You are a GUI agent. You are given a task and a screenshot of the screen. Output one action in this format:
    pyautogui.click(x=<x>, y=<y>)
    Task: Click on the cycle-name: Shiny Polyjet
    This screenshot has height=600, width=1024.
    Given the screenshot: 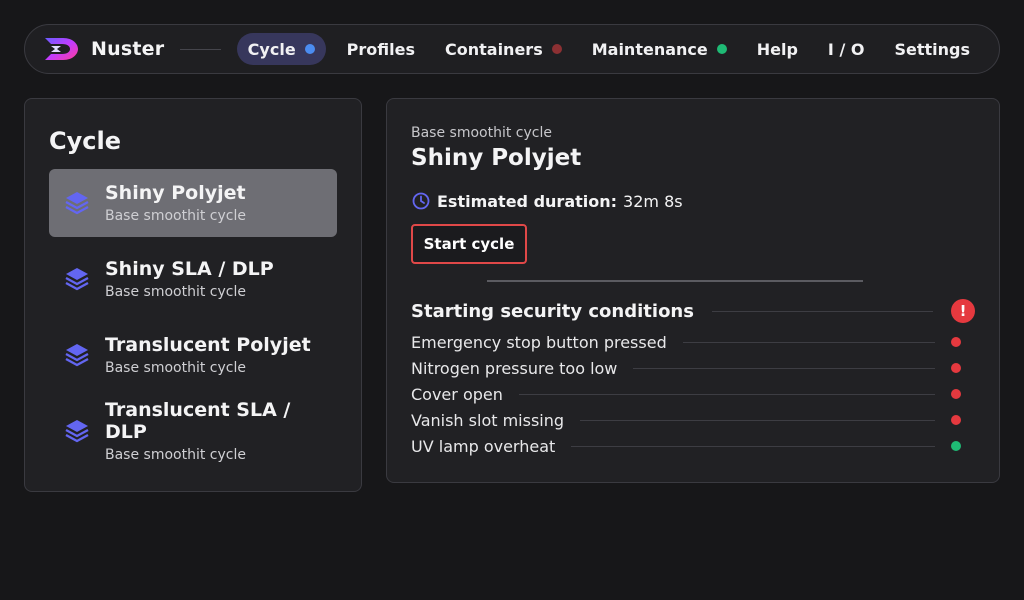 What is the action you would take?
    pyautogui.click(x=496, y=158)
    